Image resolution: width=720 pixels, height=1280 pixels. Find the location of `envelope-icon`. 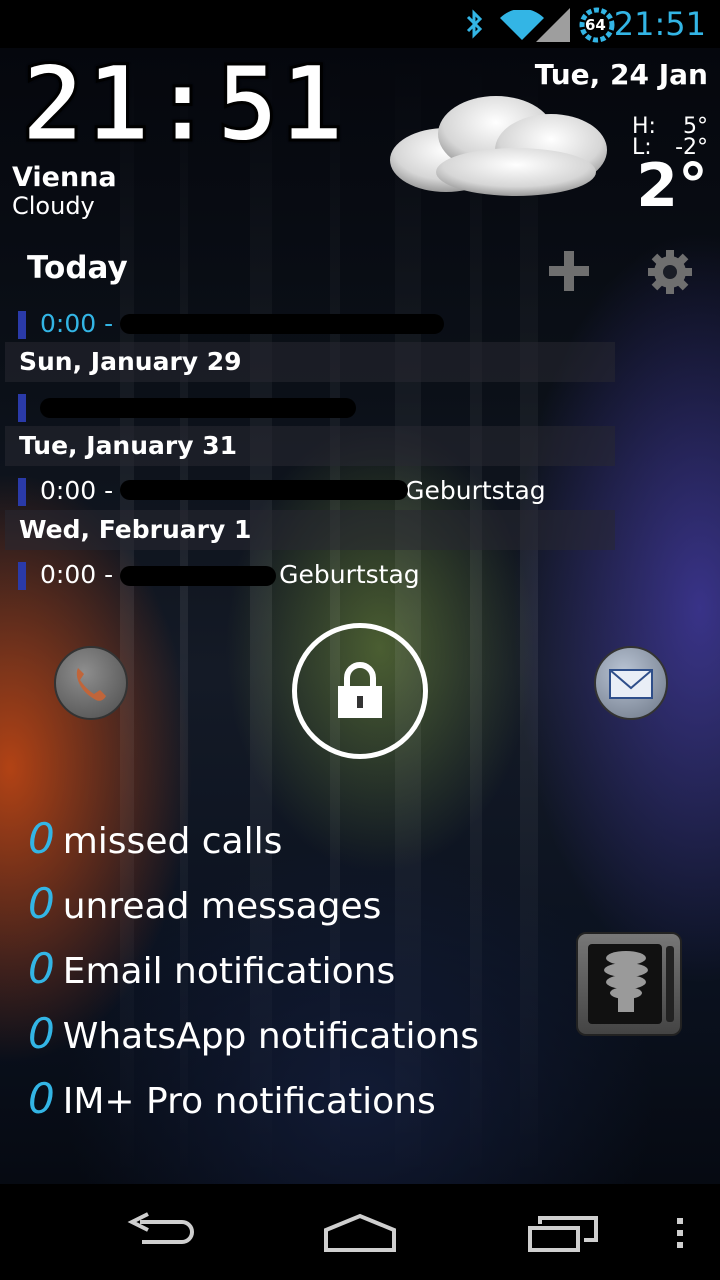

envelope-icon is located at coordinates (631, 684).